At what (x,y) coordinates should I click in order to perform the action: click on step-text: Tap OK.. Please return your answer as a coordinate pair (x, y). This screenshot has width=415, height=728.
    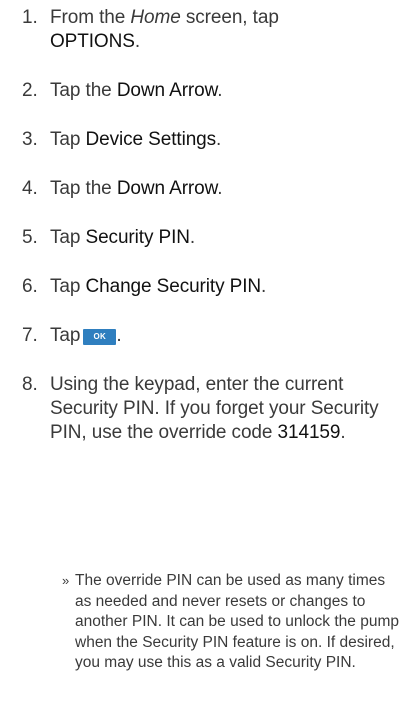
    Looking at the image, I should click on (231, 336).